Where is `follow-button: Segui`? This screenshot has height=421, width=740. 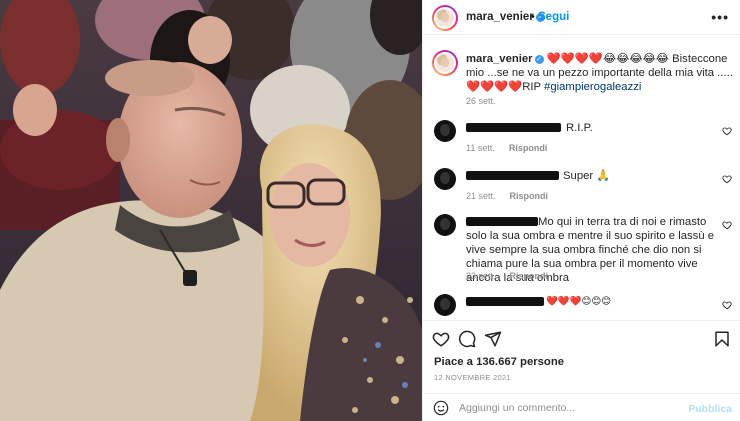 follow-button: Segui is located at coordinates (553, 17).